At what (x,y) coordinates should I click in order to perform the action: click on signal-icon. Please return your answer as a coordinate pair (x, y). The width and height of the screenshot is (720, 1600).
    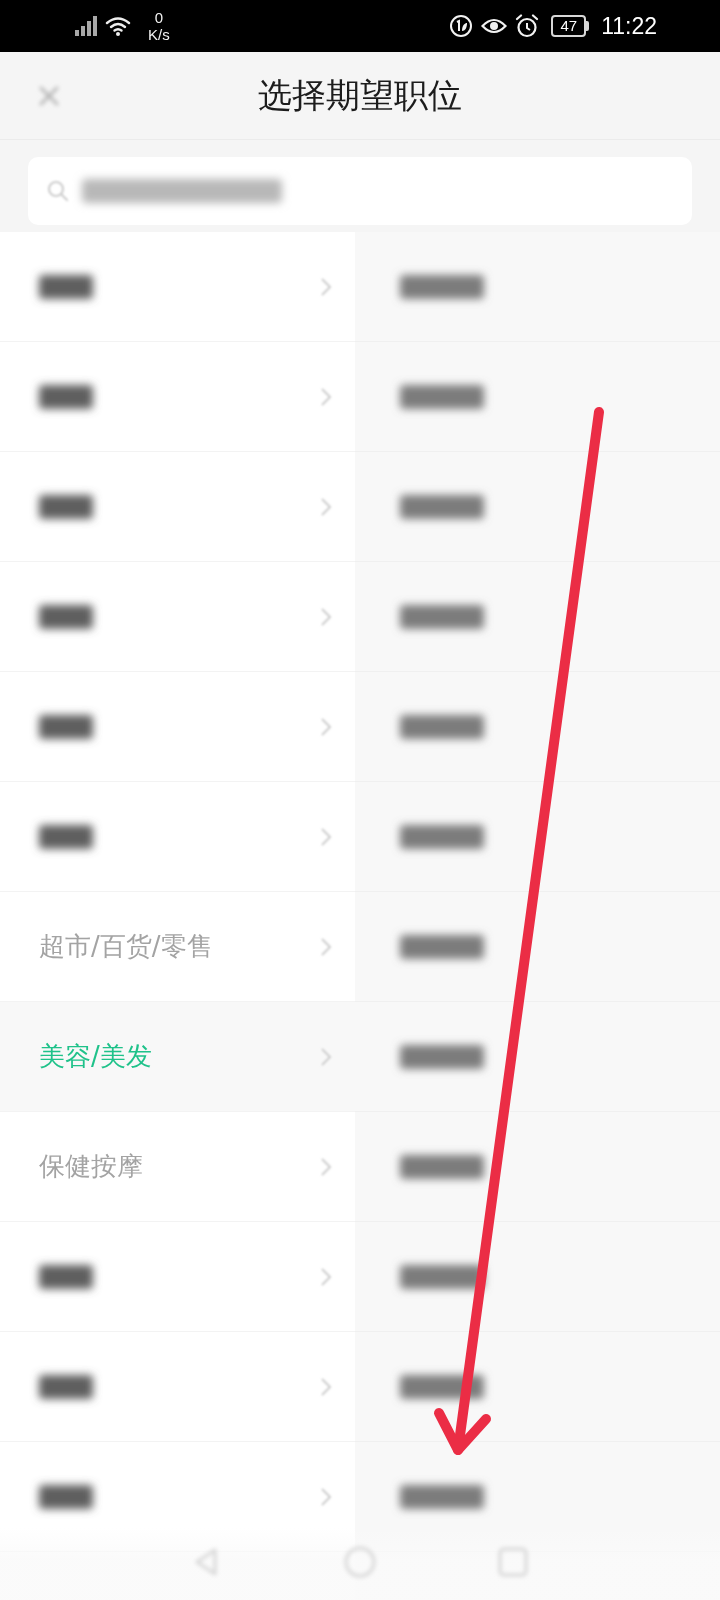
    Looking at the image, I should click on (86, 26).